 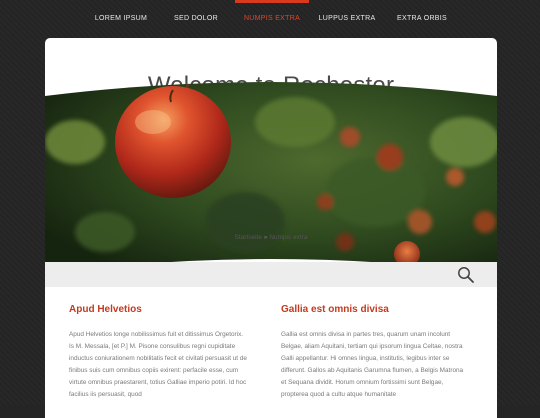 I want to click on section-heading: Apud Helvetios, so click(x=105, y=309).